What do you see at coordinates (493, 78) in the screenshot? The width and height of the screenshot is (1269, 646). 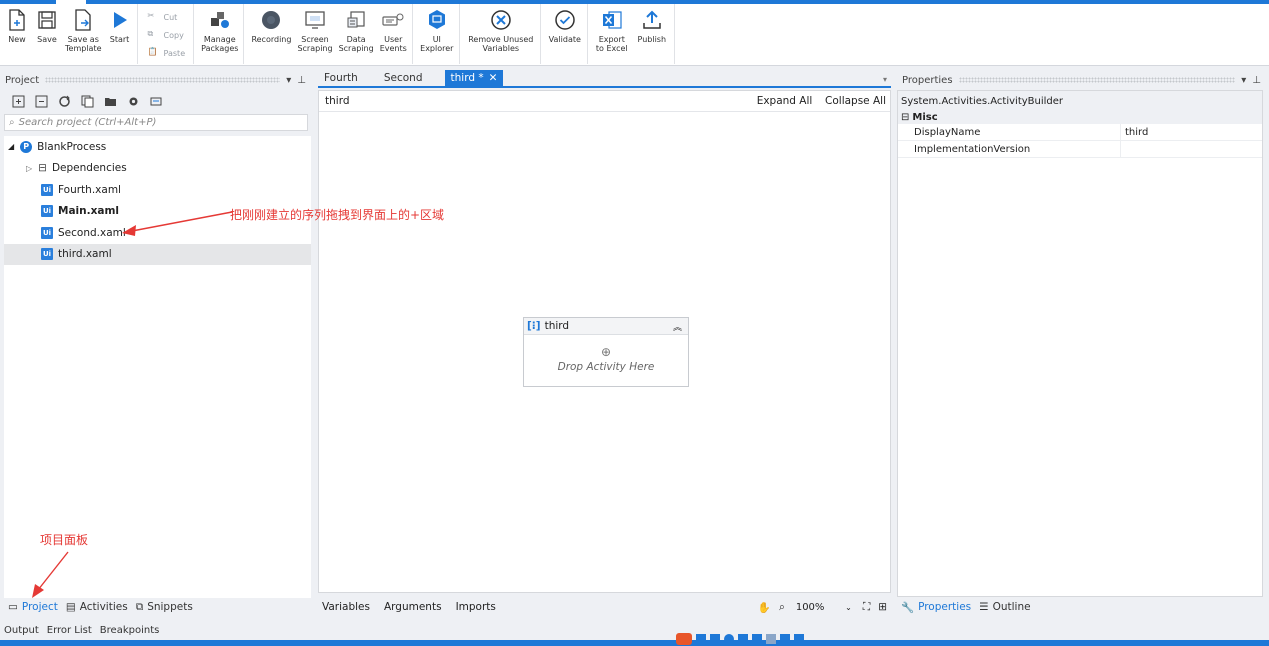 I see `close-icon: ✕` at bounding box center [493, 78].